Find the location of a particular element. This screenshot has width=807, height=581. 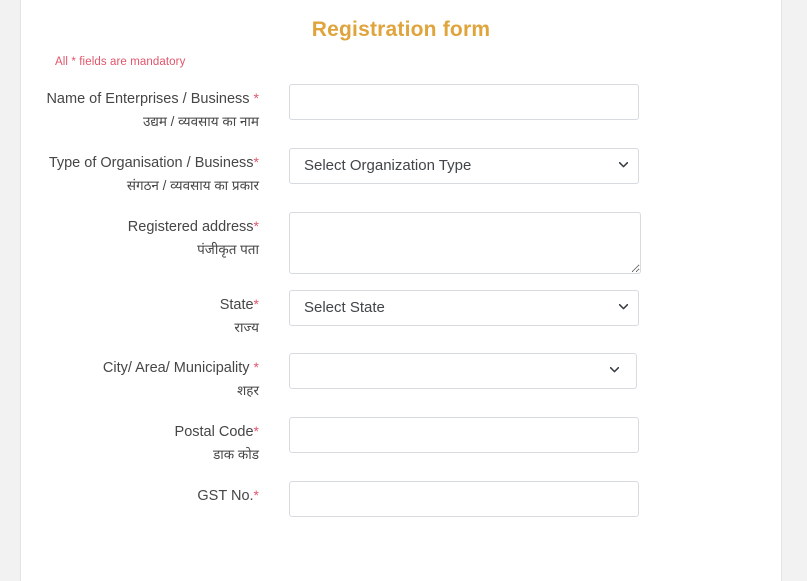

field-row-postal-code: Postal Code* डाक कोड is located at coordinates (401, 441).